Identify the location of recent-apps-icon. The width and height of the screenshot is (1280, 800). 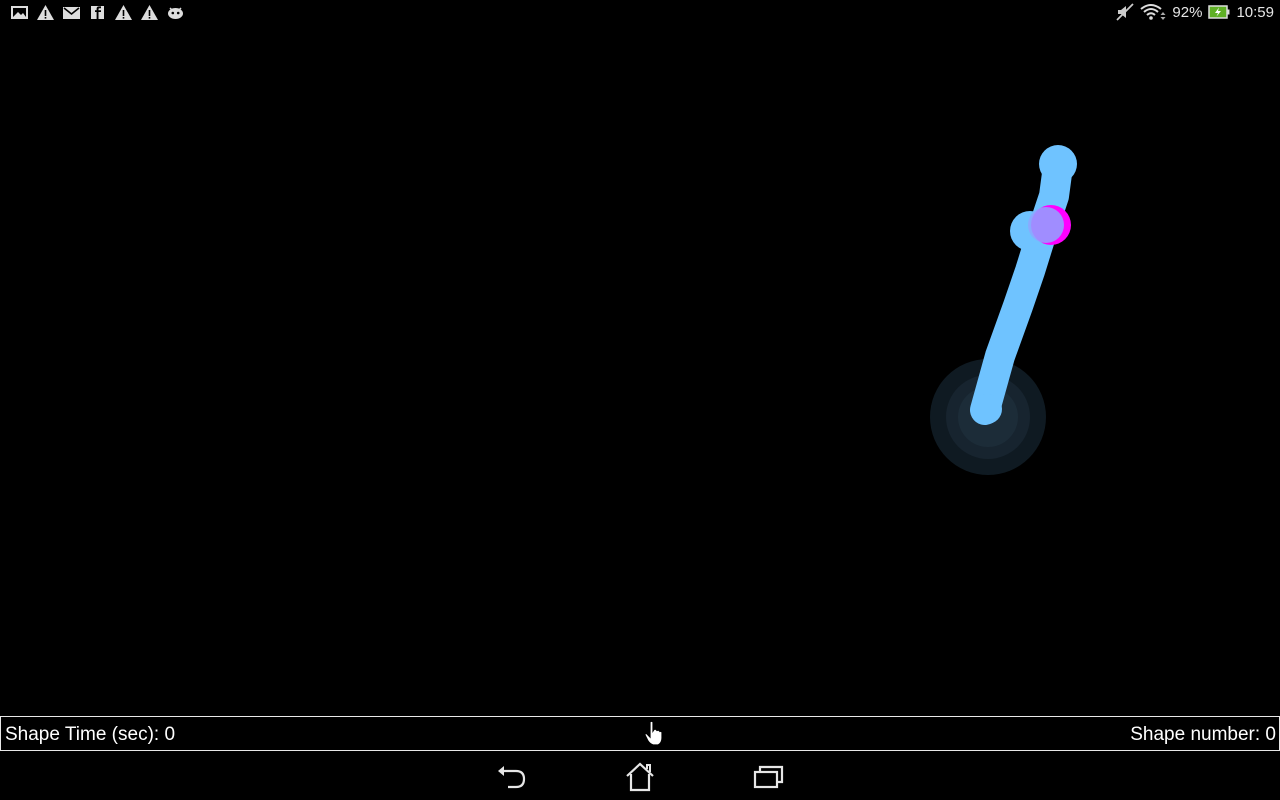
(768, 777).